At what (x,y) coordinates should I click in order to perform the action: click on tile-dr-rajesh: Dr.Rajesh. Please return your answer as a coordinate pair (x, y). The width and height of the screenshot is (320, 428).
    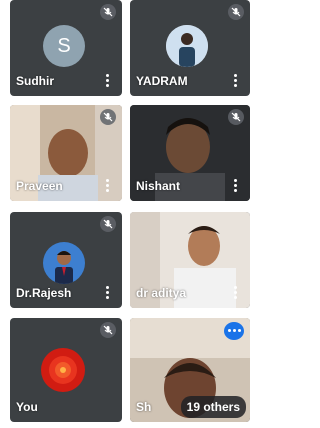
    Looking at the image, I should click on (66, 260).